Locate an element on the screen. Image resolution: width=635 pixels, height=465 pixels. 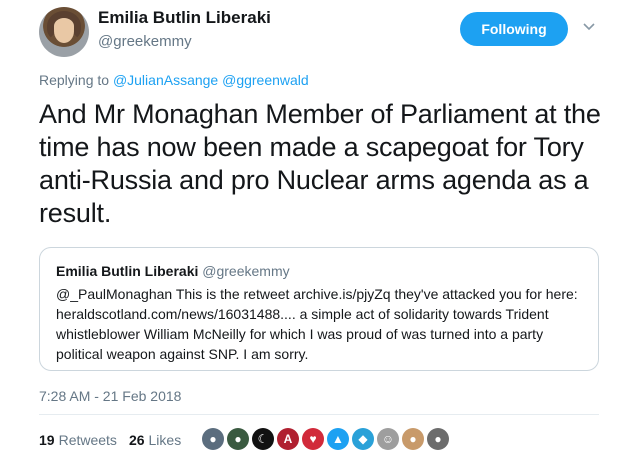
quoted-author-handle: @greekemmy is located at coordinates (246, 271).